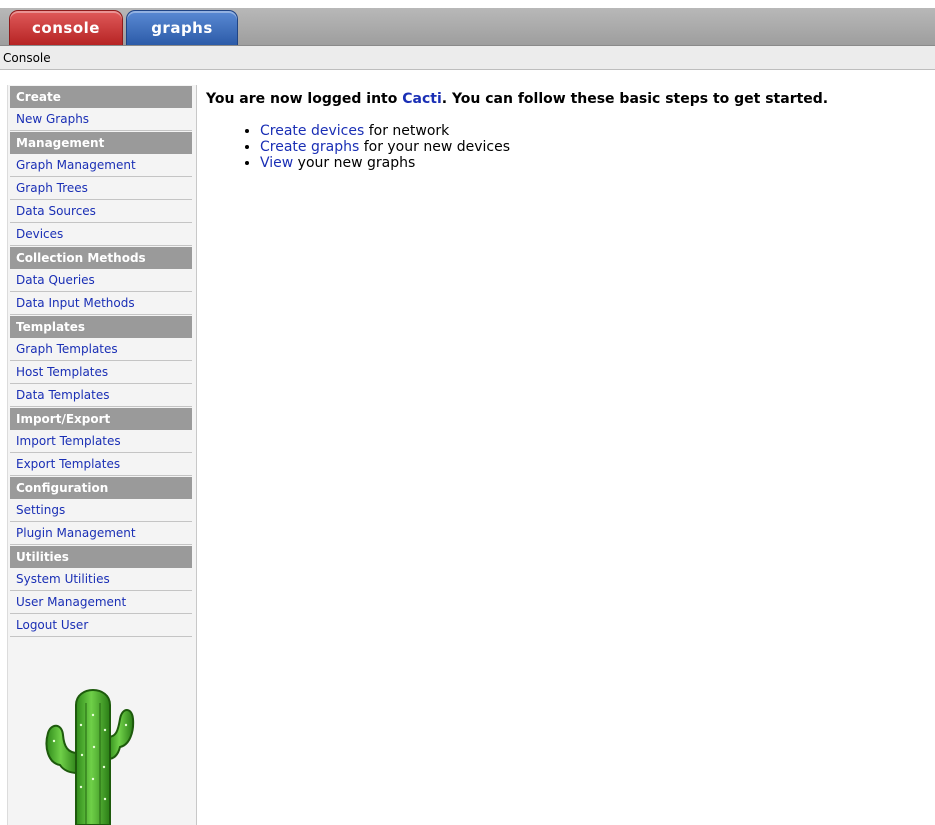 Image resolution: width=935 pixels, height=825 pixels. I want to click on menu-item-devices: Devices, so click(101, 234).